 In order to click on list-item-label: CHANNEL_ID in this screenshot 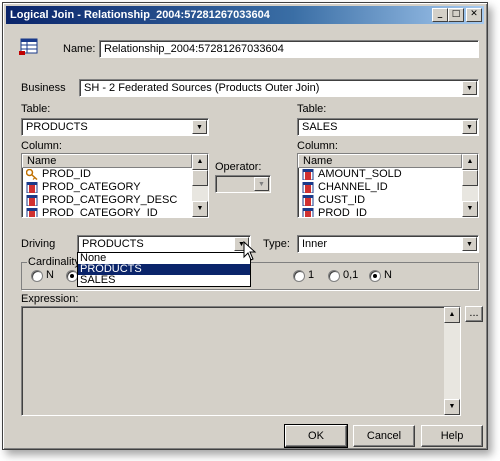, I will do `click(353, 187)`.